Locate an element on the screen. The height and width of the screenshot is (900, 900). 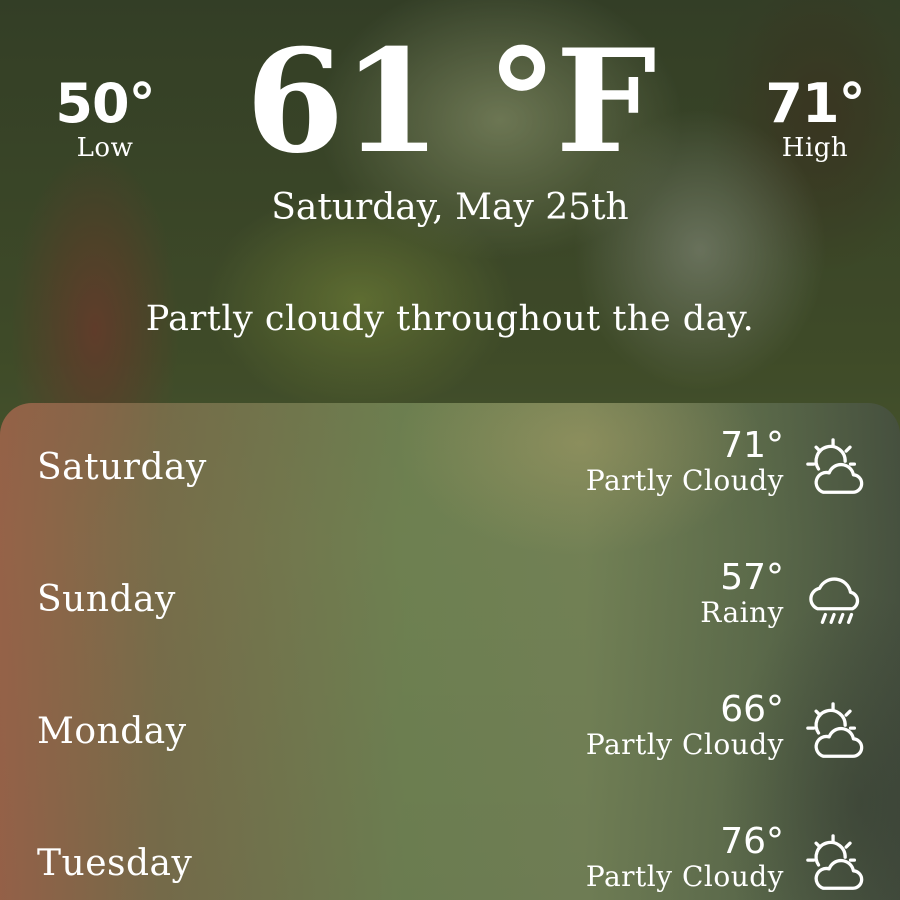
forecast-day-info: 57° Rainy is located at coordinates (742, 595).